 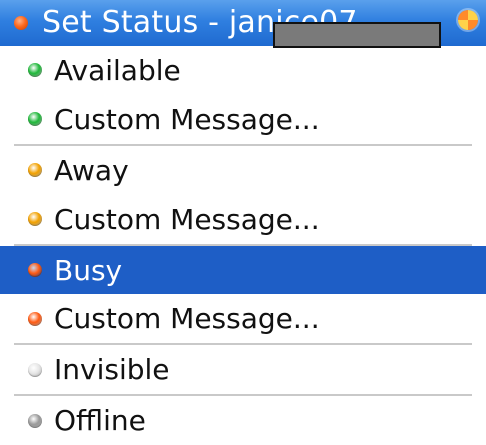 What do you see at coordinates (357, 35) in the screenshot?
I see `redaction-box` at bounding box center [357, 35].